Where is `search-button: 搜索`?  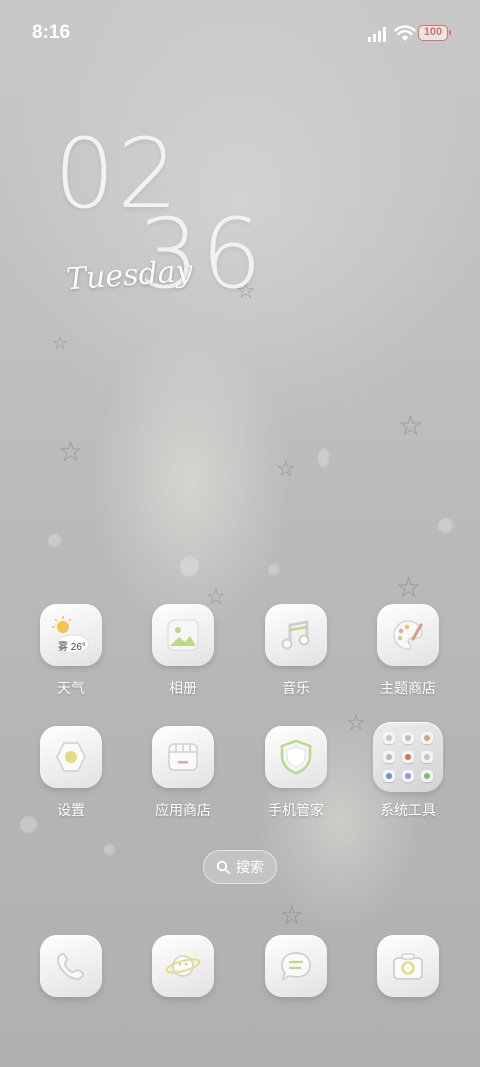
search-button: 搜索 is located at coordinates (240, 867).